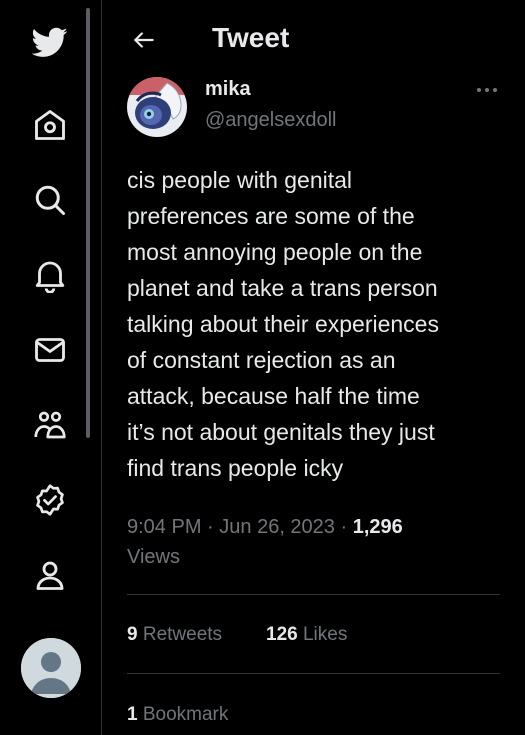 The width and height of the screenshot is (525, 735). Describe the element at coordinates (275, 252) in the screenshot. I see `tweet-text-line: most annoying people on the` at that location.